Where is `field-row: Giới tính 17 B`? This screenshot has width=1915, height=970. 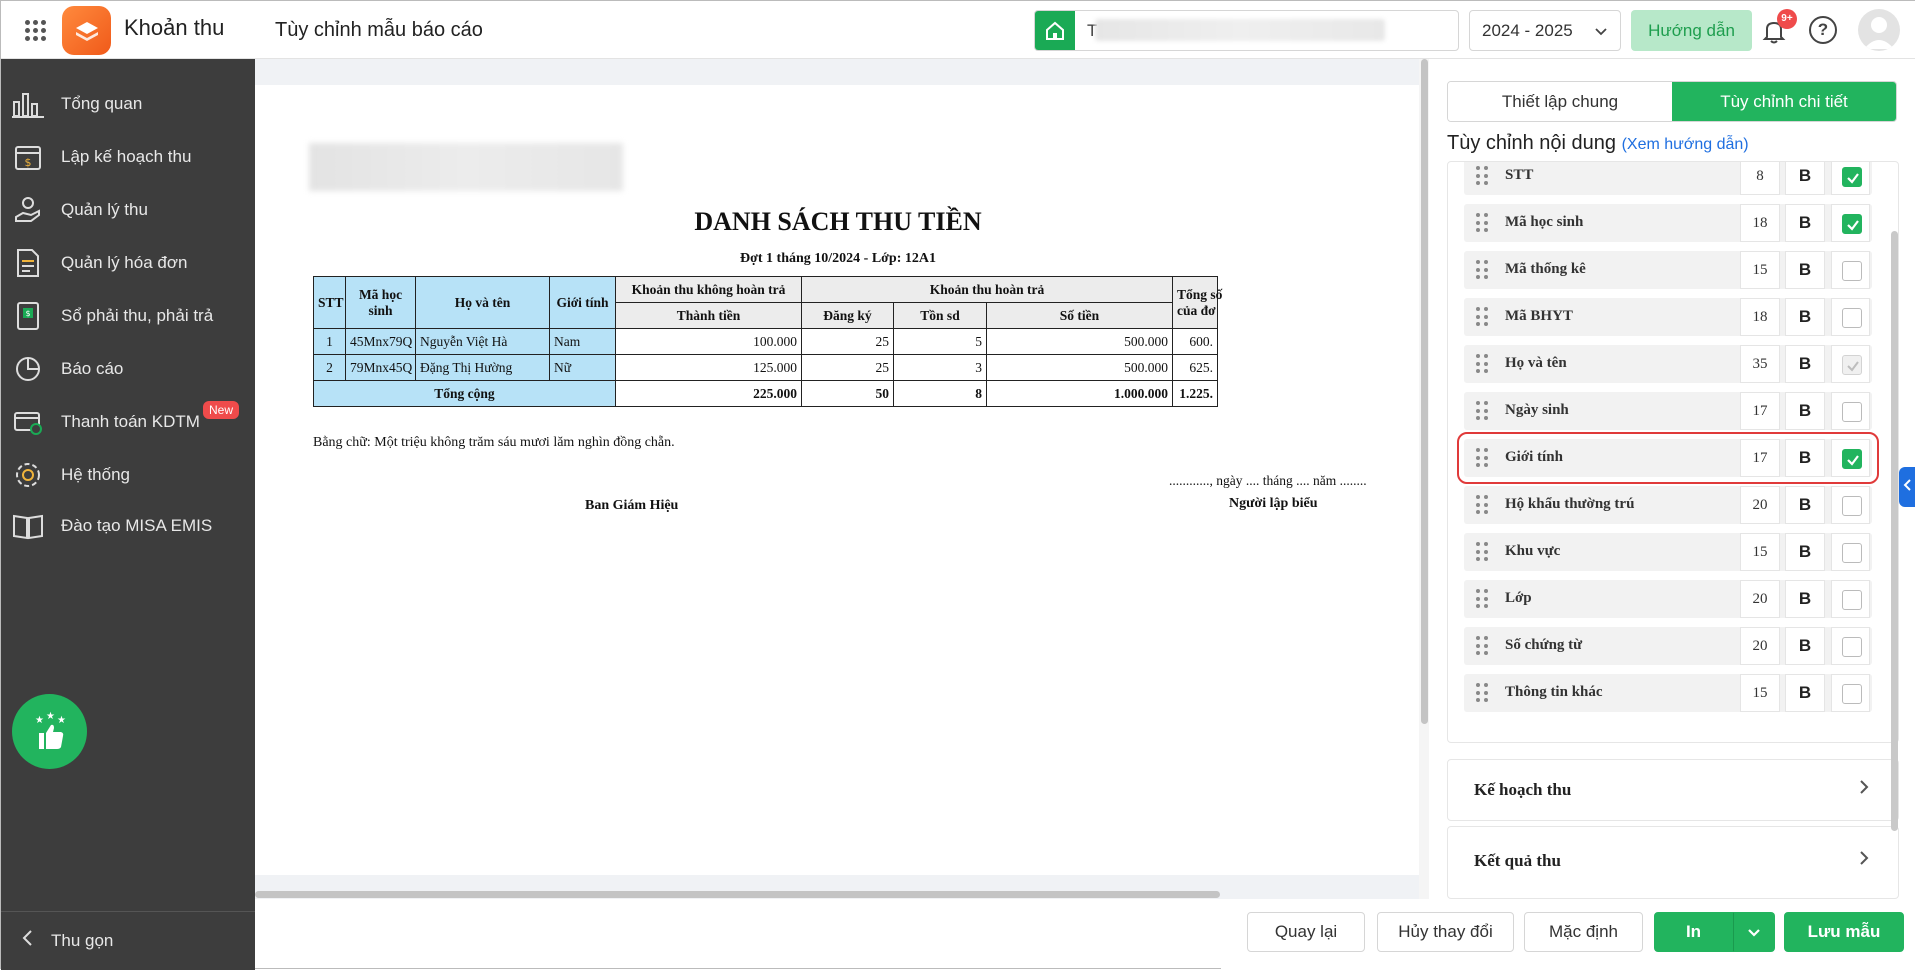 field-row: Giới tính 17 B is located at coordinates (1668, 458).